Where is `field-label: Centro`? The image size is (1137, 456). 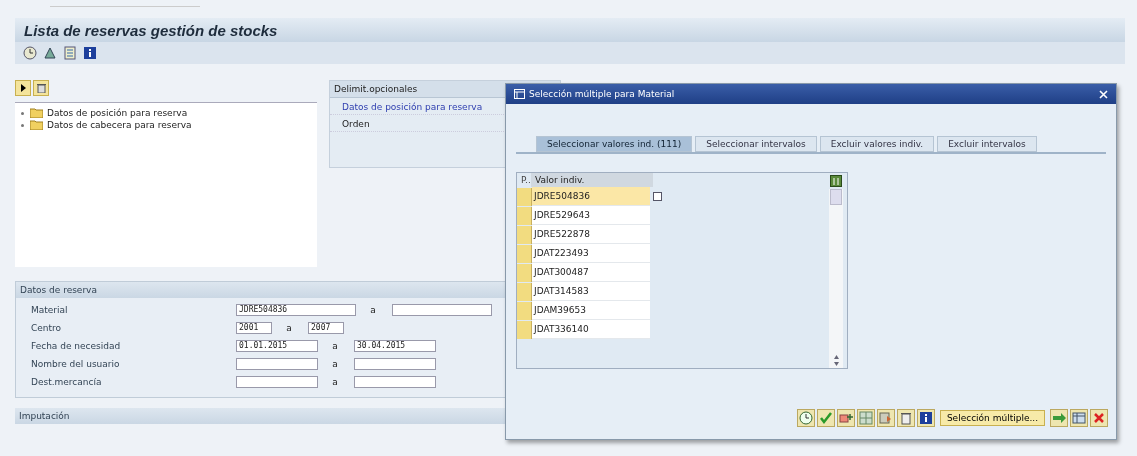 field-label: Centro is located at coordinates (47, 328).